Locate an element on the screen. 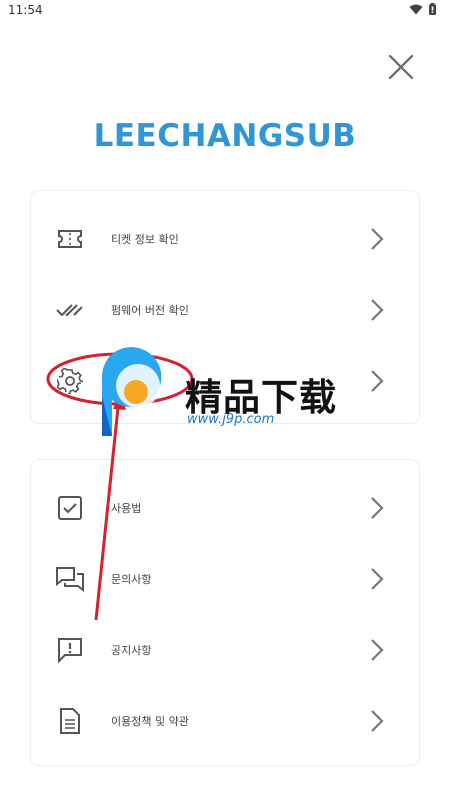 Image resolution: width=450 pixels, height=800 pixels. menu-item-how-to-use: 사용법 is located at coordinates (225, 507).